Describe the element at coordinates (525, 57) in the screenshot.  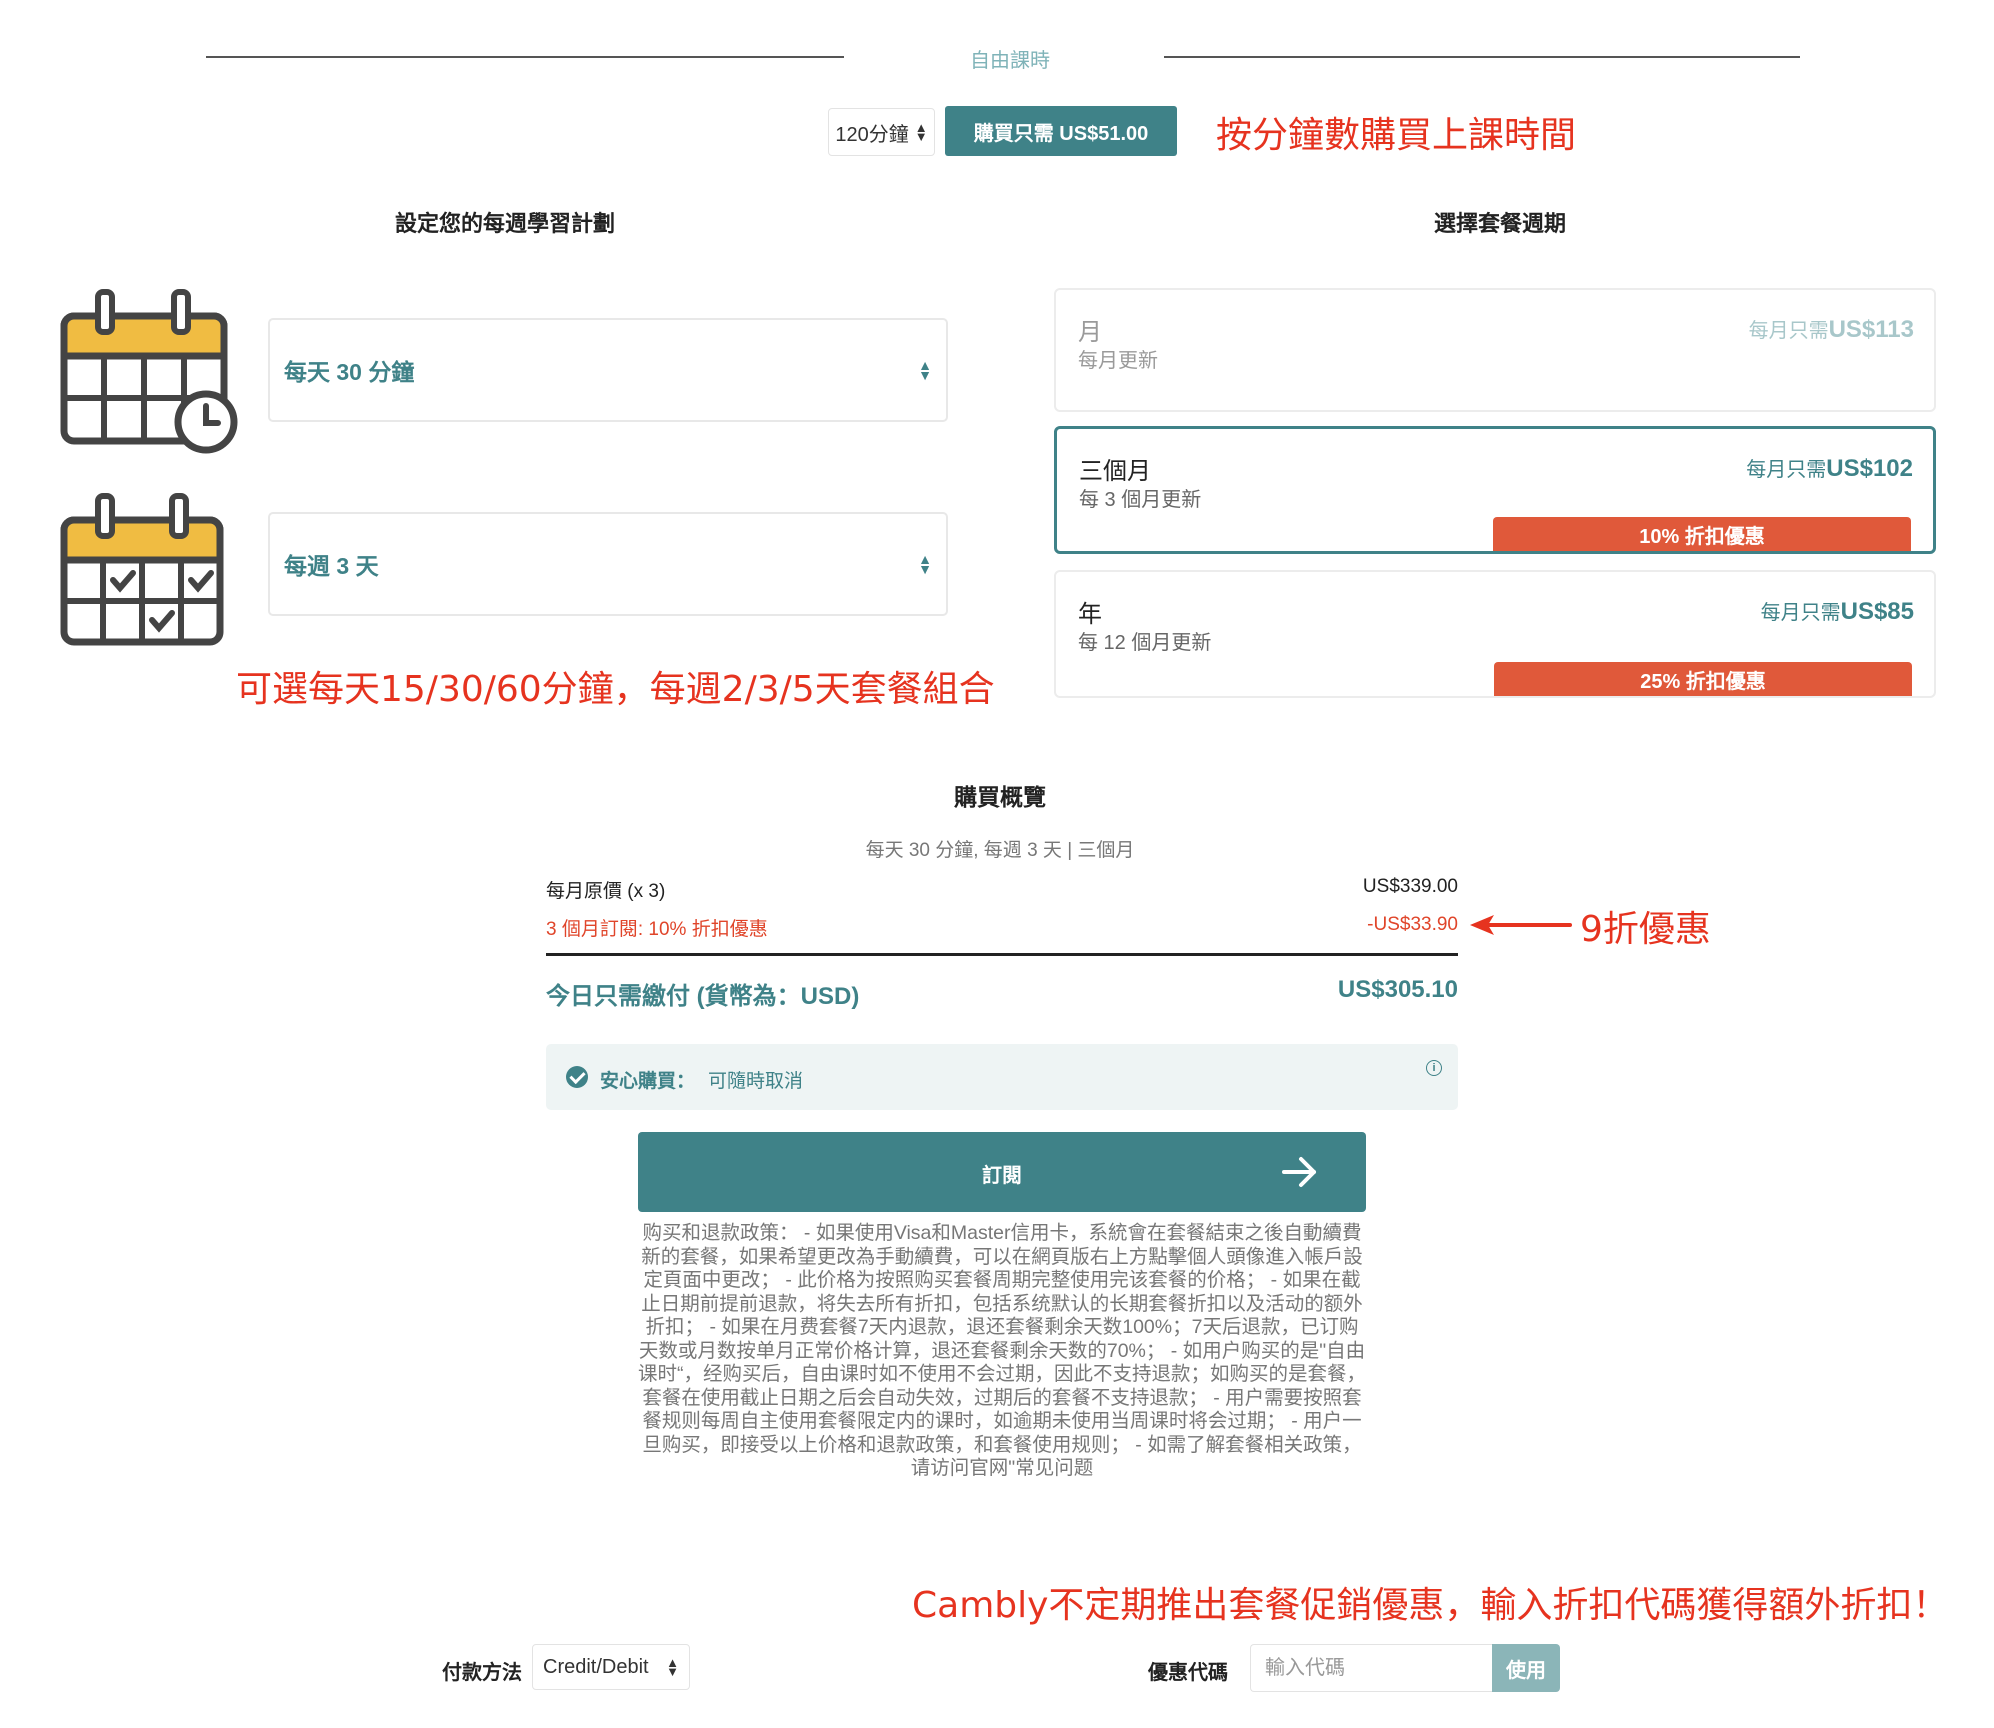
I see `divider-left` at that location.